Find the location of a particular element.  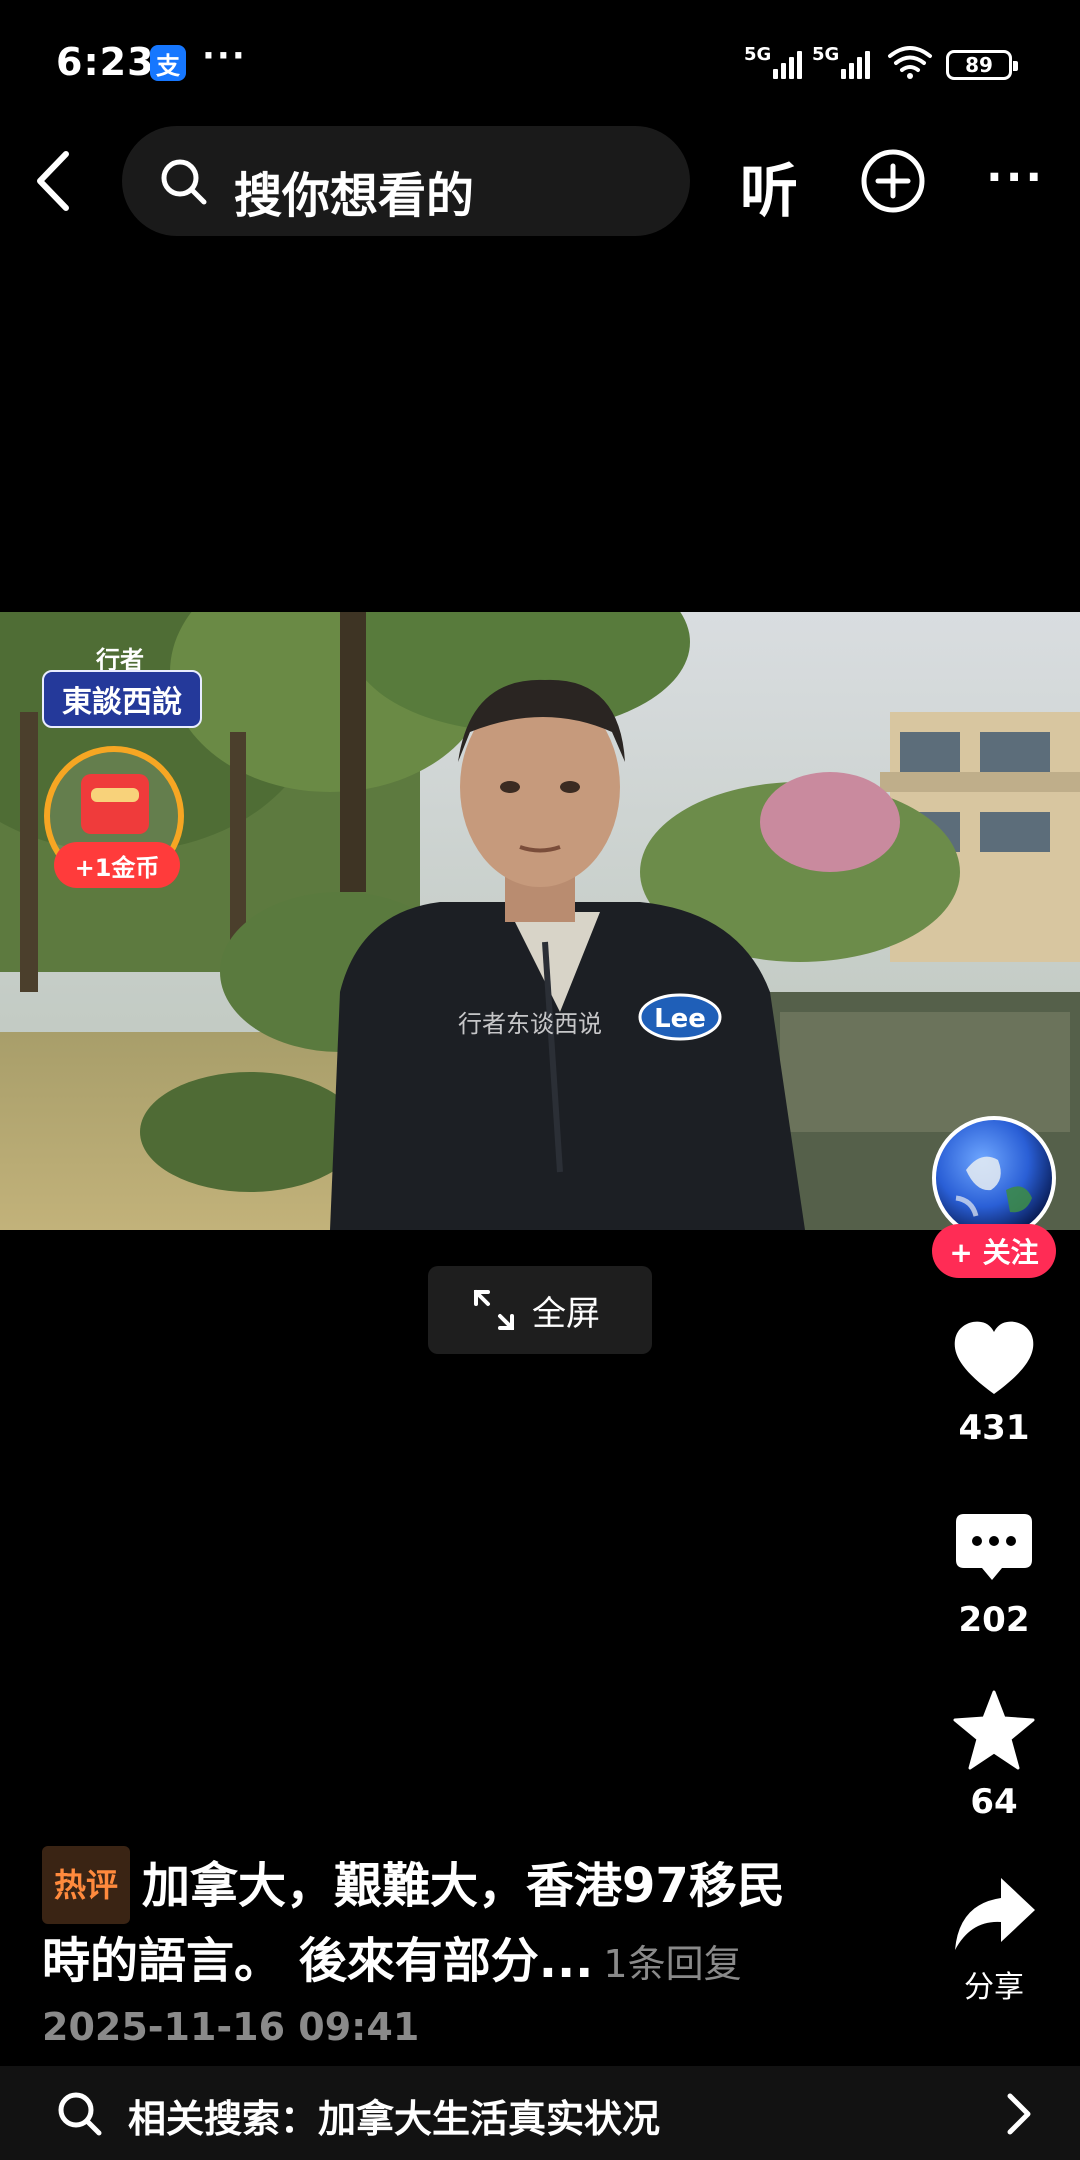

fullscreen-button: 全屏 is located at coordinates (540, 1310).